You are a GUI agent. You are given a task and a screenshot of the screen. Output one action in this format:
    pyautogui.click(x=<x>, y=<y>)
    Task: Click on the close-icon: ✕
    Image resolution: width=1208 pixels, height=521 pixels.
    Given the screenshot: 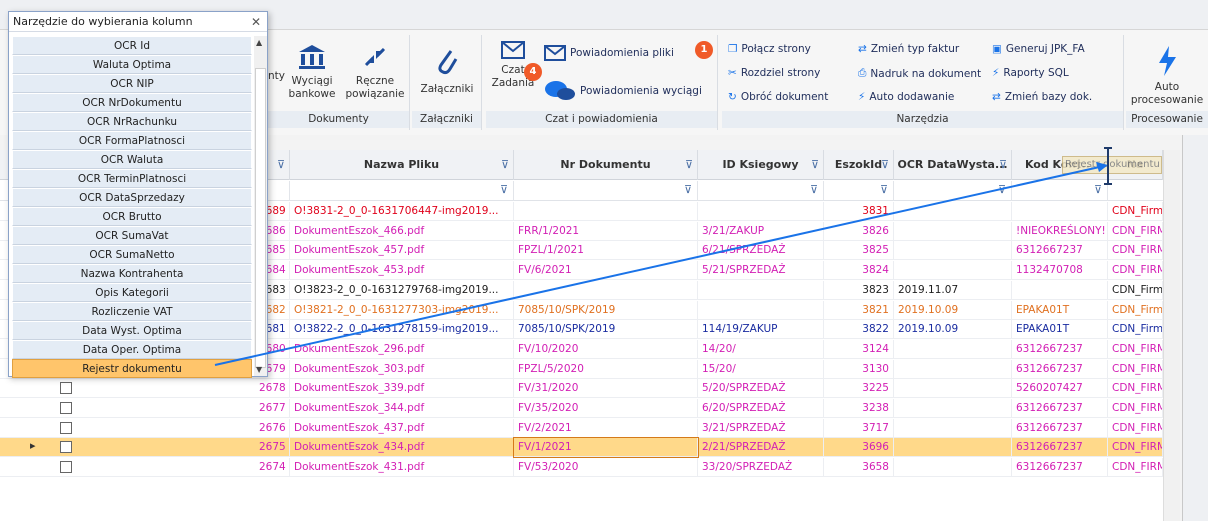 What is the action you would take?
    pyautogui.click(x=256, y=22)
    